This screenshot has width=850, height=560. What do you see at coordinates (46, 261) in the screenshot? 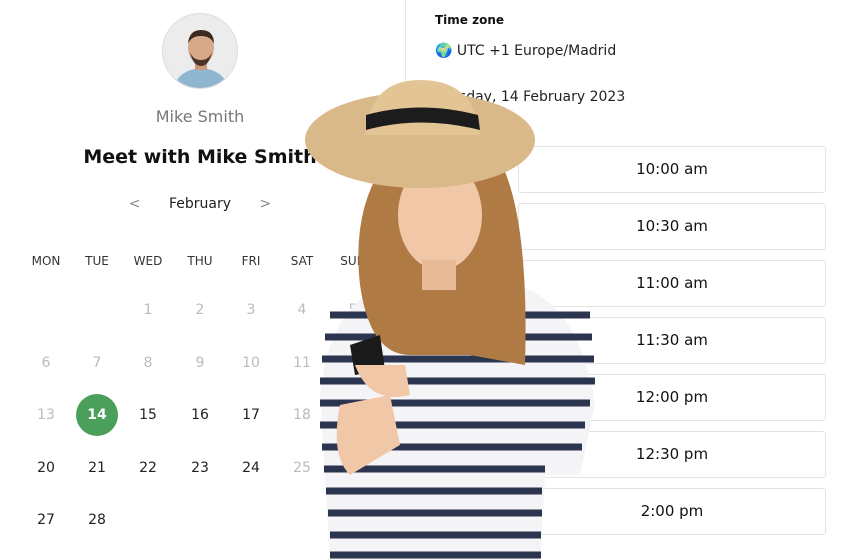
I see `weekday-header: MON` at bounding box center [46, 261].